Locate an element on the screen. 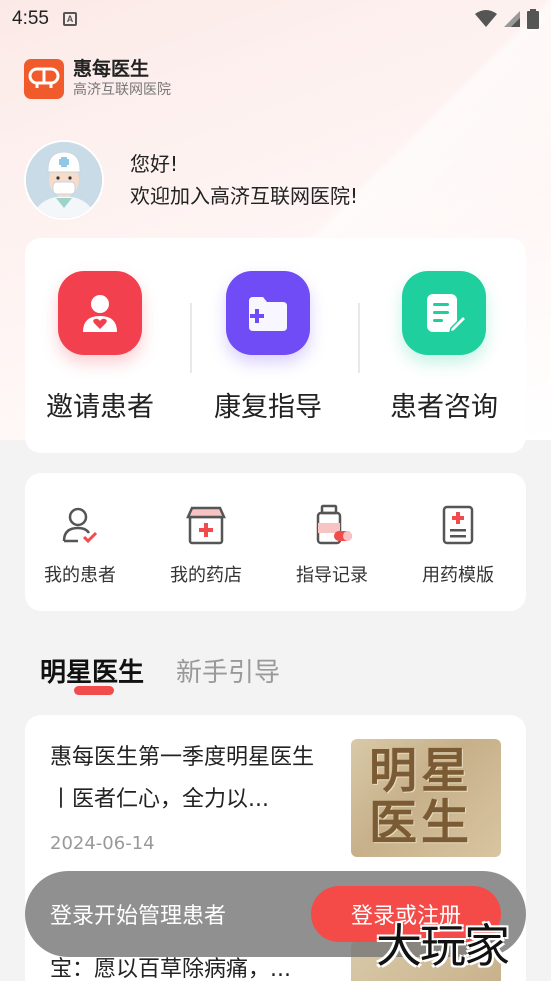 This screenshot has width=551, height=981. tool-guidance-record: 指导记录 is located at coordinates (332, 545).